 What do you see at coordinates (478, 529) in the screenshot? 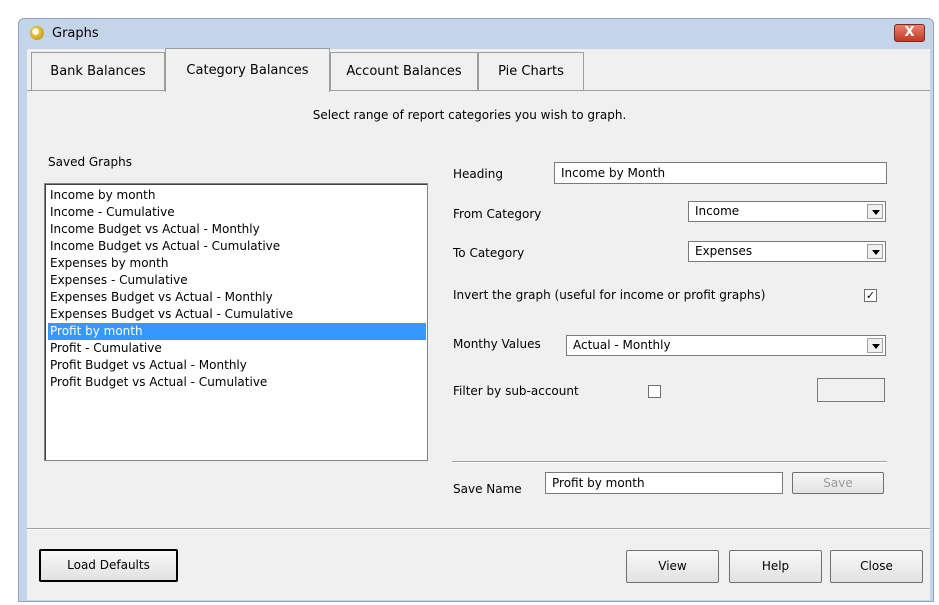
I see `bottom-separator` at bounding box center [478, 529].